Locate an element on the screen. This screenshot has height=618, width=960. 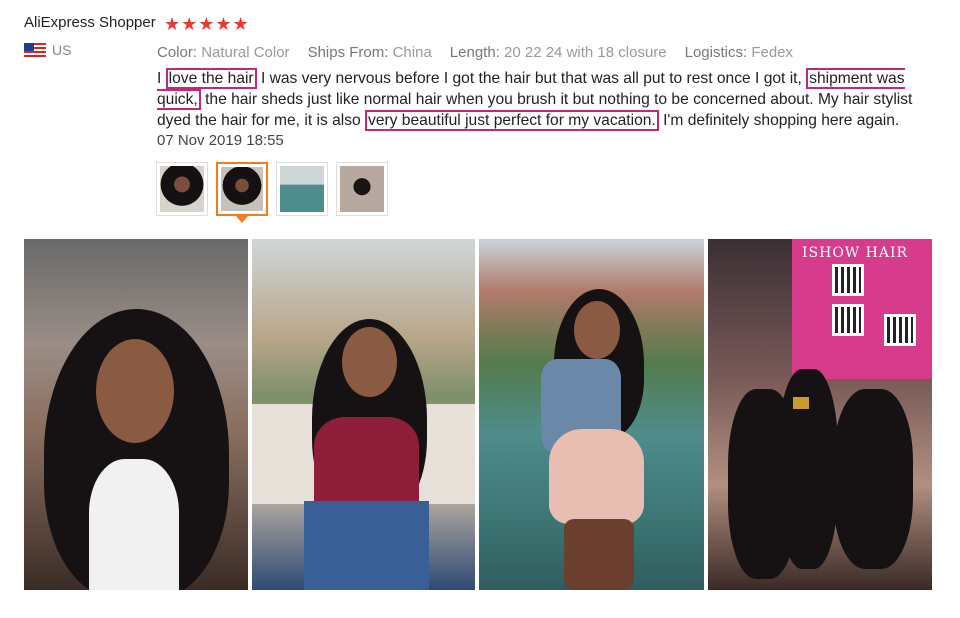
highlight-love-the-hair: love the hair is located at coordinates (211, 78).